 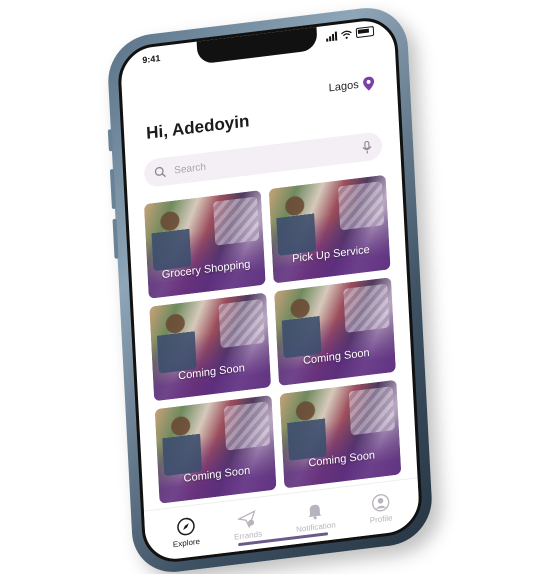 What do you see at coordinates (365, 32) in the screenshot?
I see `battery-icon` at bounding box center [365, 32].